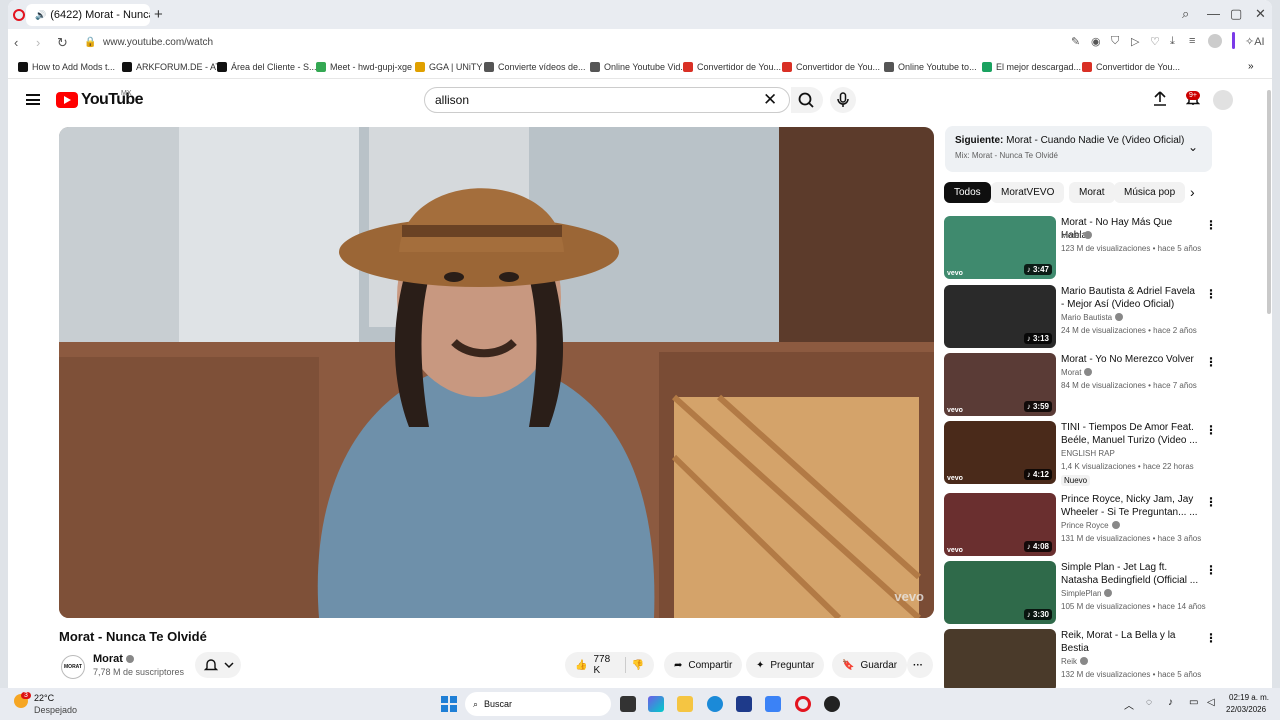 The image size is (1280, 720). Describe the element at coordinates (1000, 316) in the screenshot. I see `video-thumbnail: ♪ 3:13` at that location.